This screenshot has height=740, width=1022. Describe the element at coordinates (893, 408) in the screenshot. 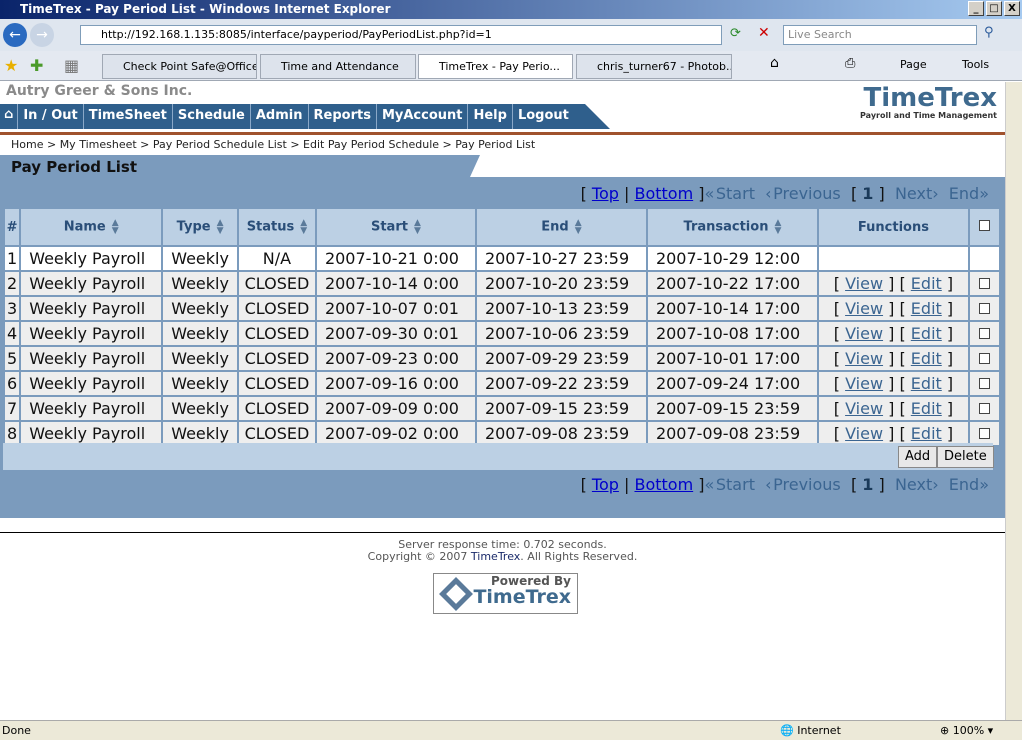

I see `cell-functions: [ View ] [ Edit ]` at that location.